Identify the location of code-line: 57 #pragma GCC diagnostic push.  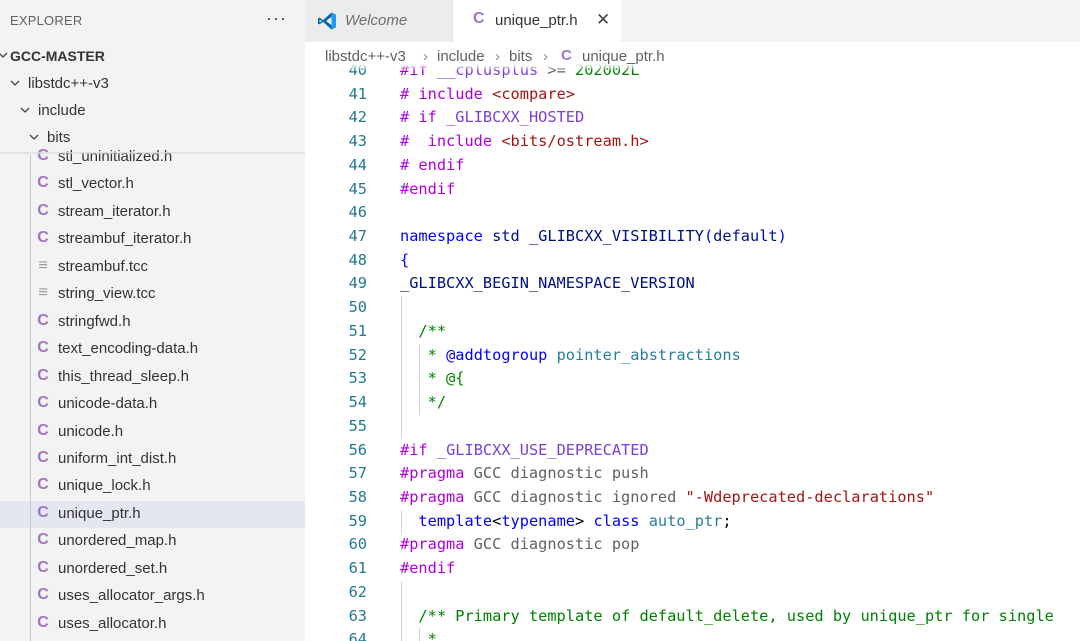
(692, 474).